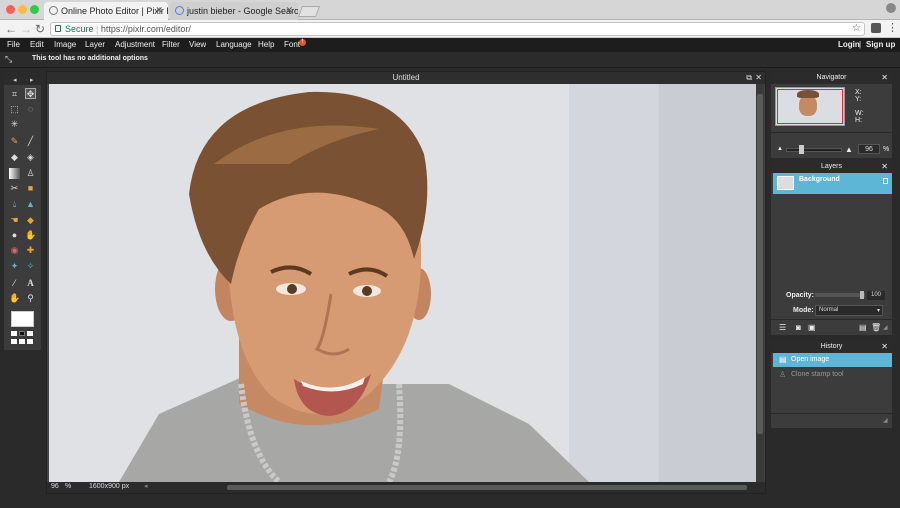 The width and height of the screenshot is (900, 508). What do you see at coordinates (30, 109) in the screenshot?
I see `lasso-tool-icon: ◌` at bounding box center [30, 109].